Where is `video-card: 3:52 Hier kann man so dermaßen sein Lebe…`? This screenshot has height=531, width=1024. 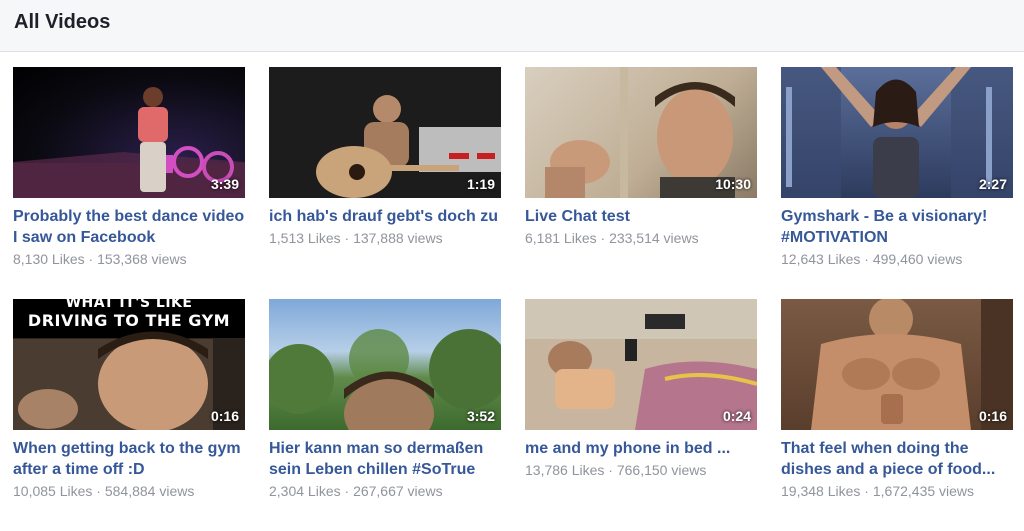
video-card: 3:52 Hier kann man so dermaßen sein Lebe… is located at coordinates (385, 415).